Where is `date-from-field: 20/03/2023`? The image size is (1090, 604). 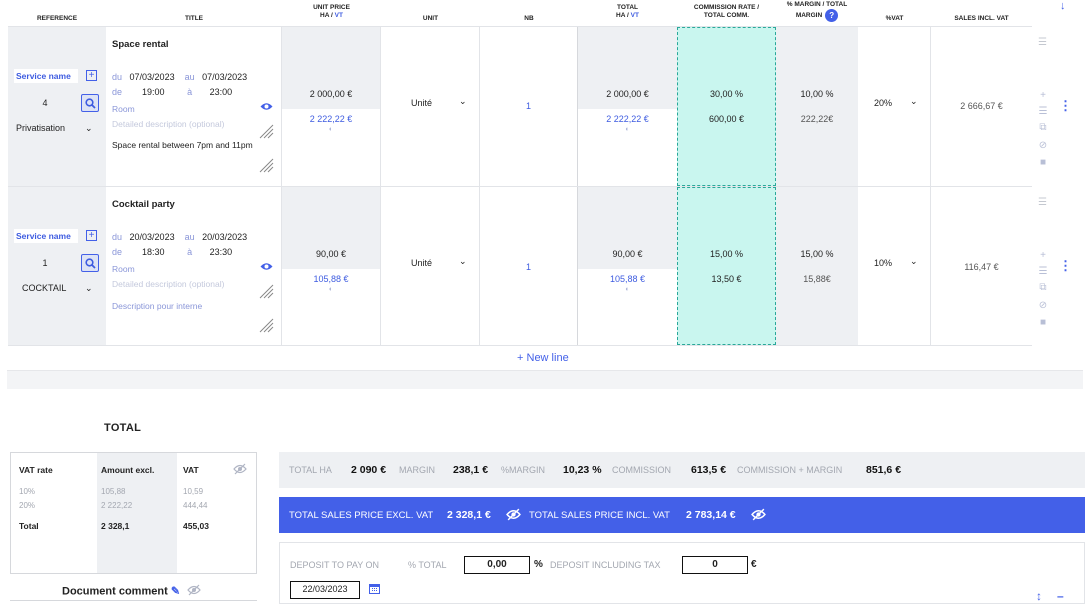 date-from-field: 20/03/2023 is located at coordinates (152, 237).